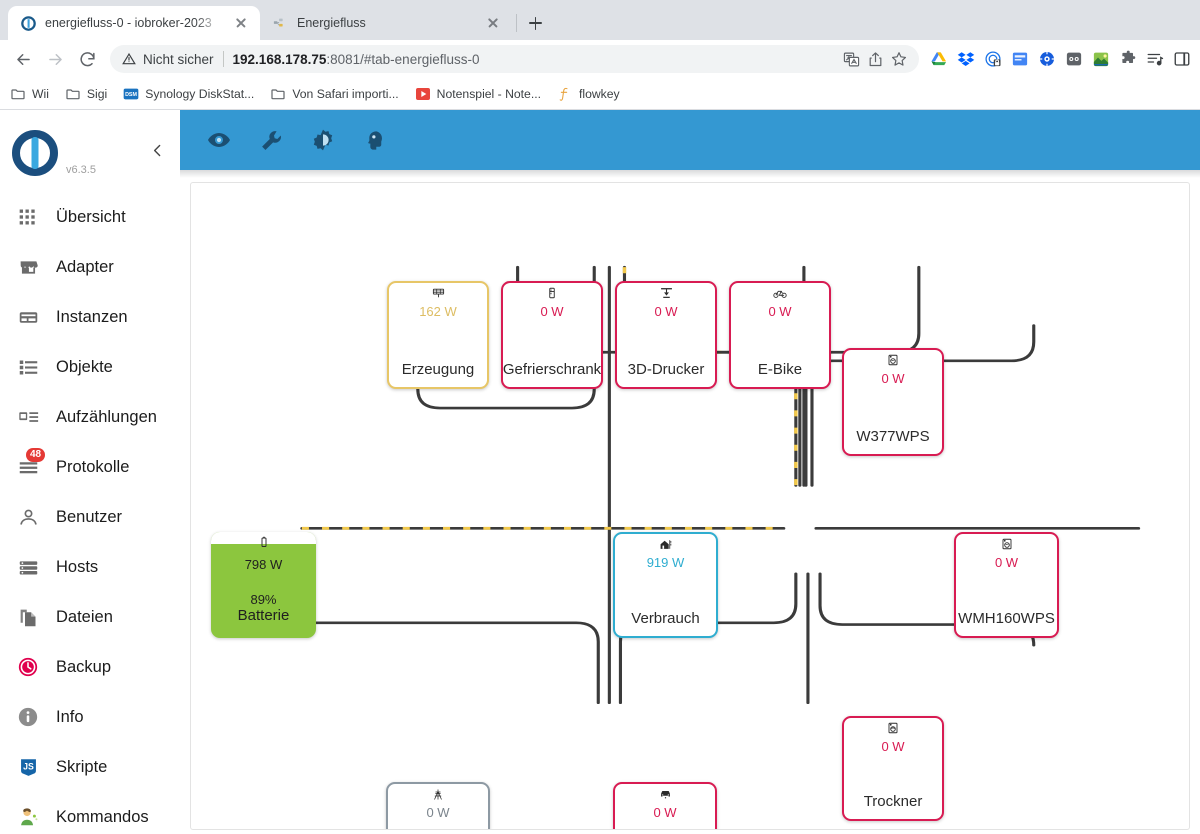 The image size is (1200, 834). I want to click on eye-icon, so click(219, 140).